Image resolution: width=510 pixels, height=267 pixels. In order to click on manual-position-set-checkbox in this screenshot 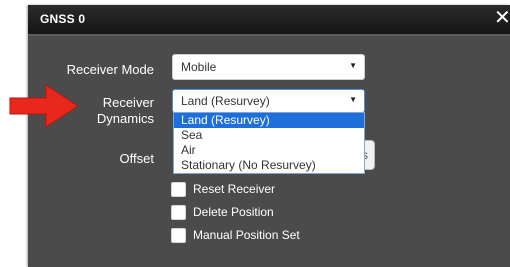, I will do `click(178, 235)`.